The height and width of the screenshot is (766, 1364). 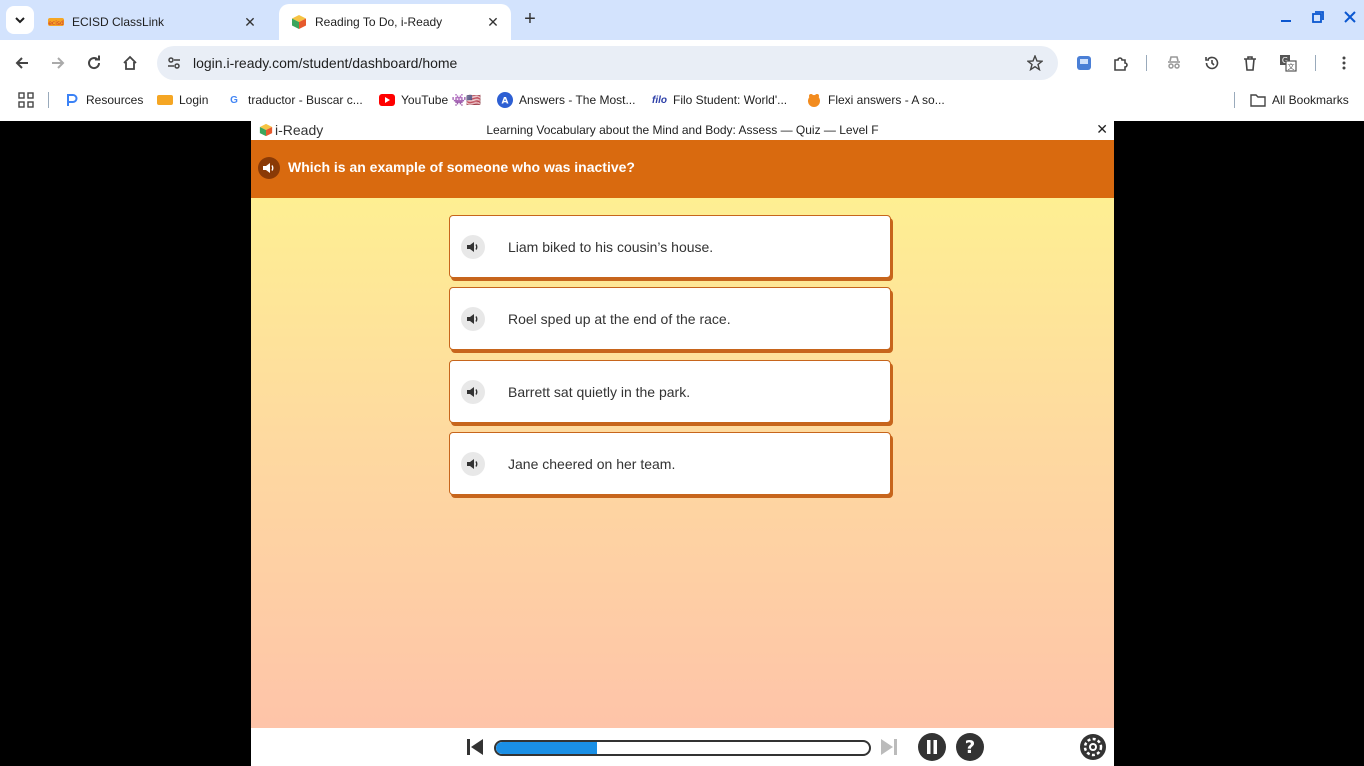 What do you see at coordinates (174, 63) in the screenshot?
I see `site-info-icon` at bounding box center [174, 63].